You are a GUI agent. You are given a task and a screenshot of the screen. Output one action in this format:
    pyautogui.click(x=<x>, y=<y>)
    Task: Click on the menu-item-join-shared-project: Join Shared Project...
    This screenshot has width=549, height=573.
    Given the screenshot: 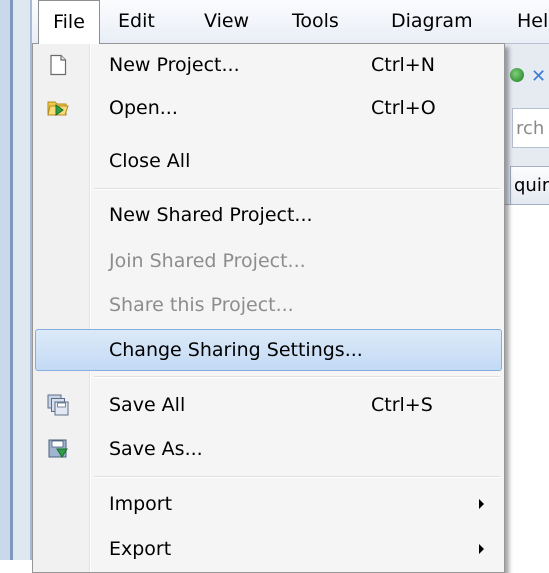 What is the action you would take?
    pyautogui.click(x=268, y=261)
    